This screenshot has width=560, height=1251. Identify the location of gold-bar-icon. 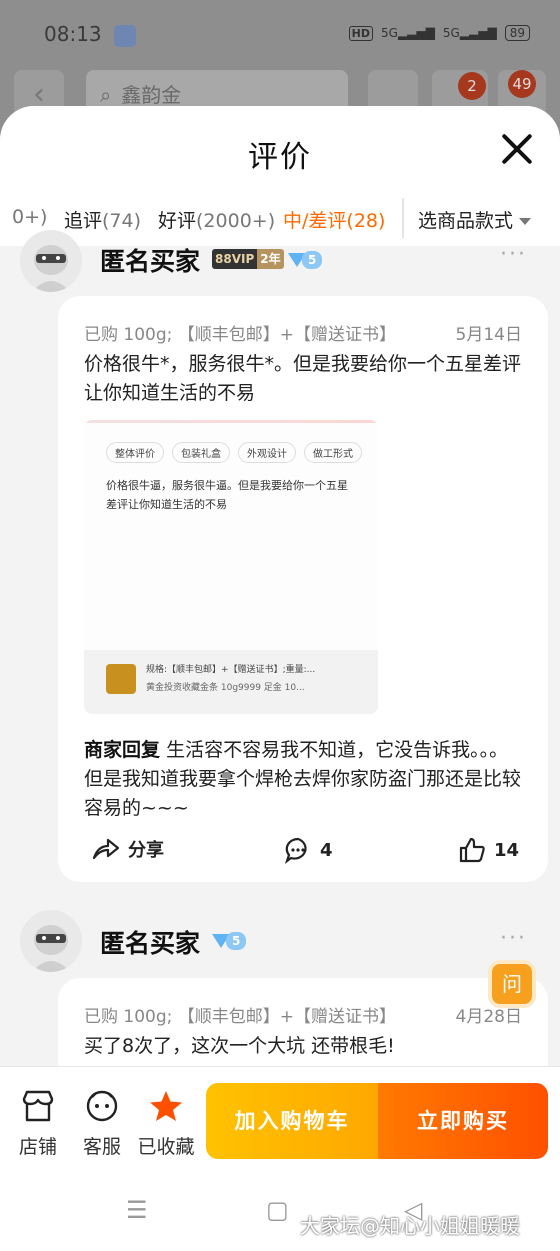
(121, 679).